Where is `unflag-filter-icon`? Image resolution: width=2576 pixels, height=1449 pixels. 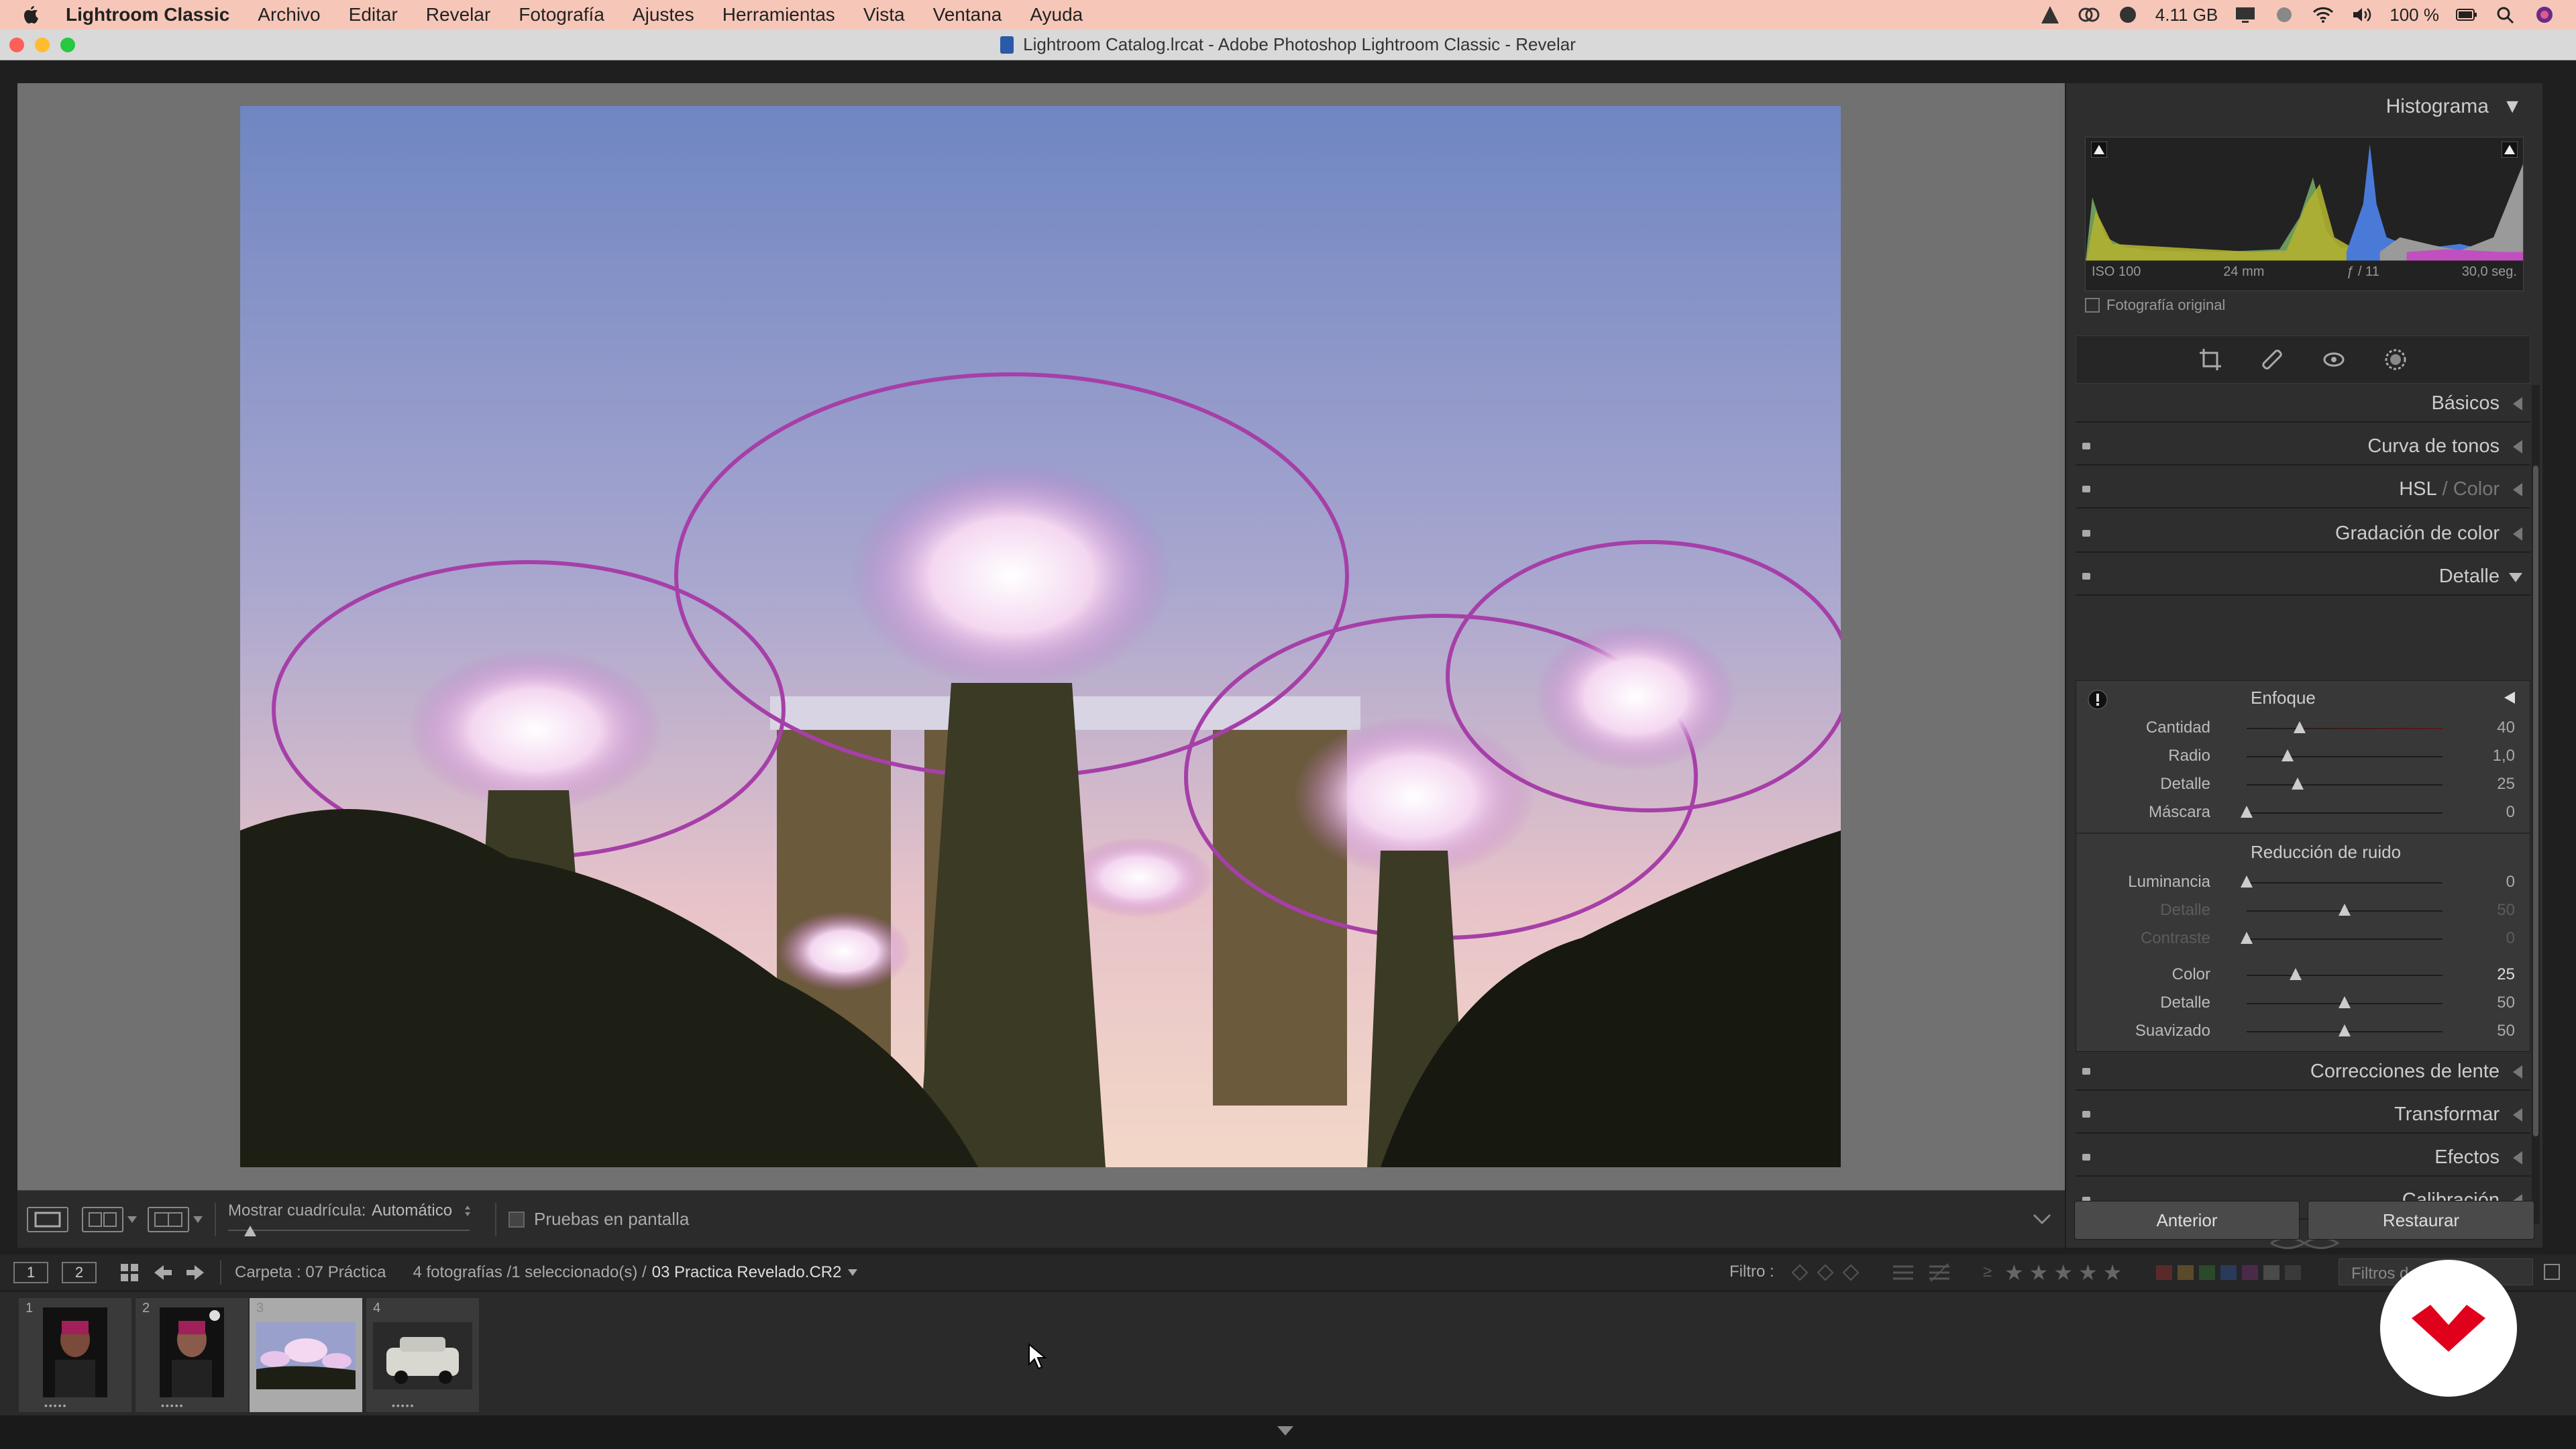 unflag-filter-icon is located at coordinates (1825, 1272).